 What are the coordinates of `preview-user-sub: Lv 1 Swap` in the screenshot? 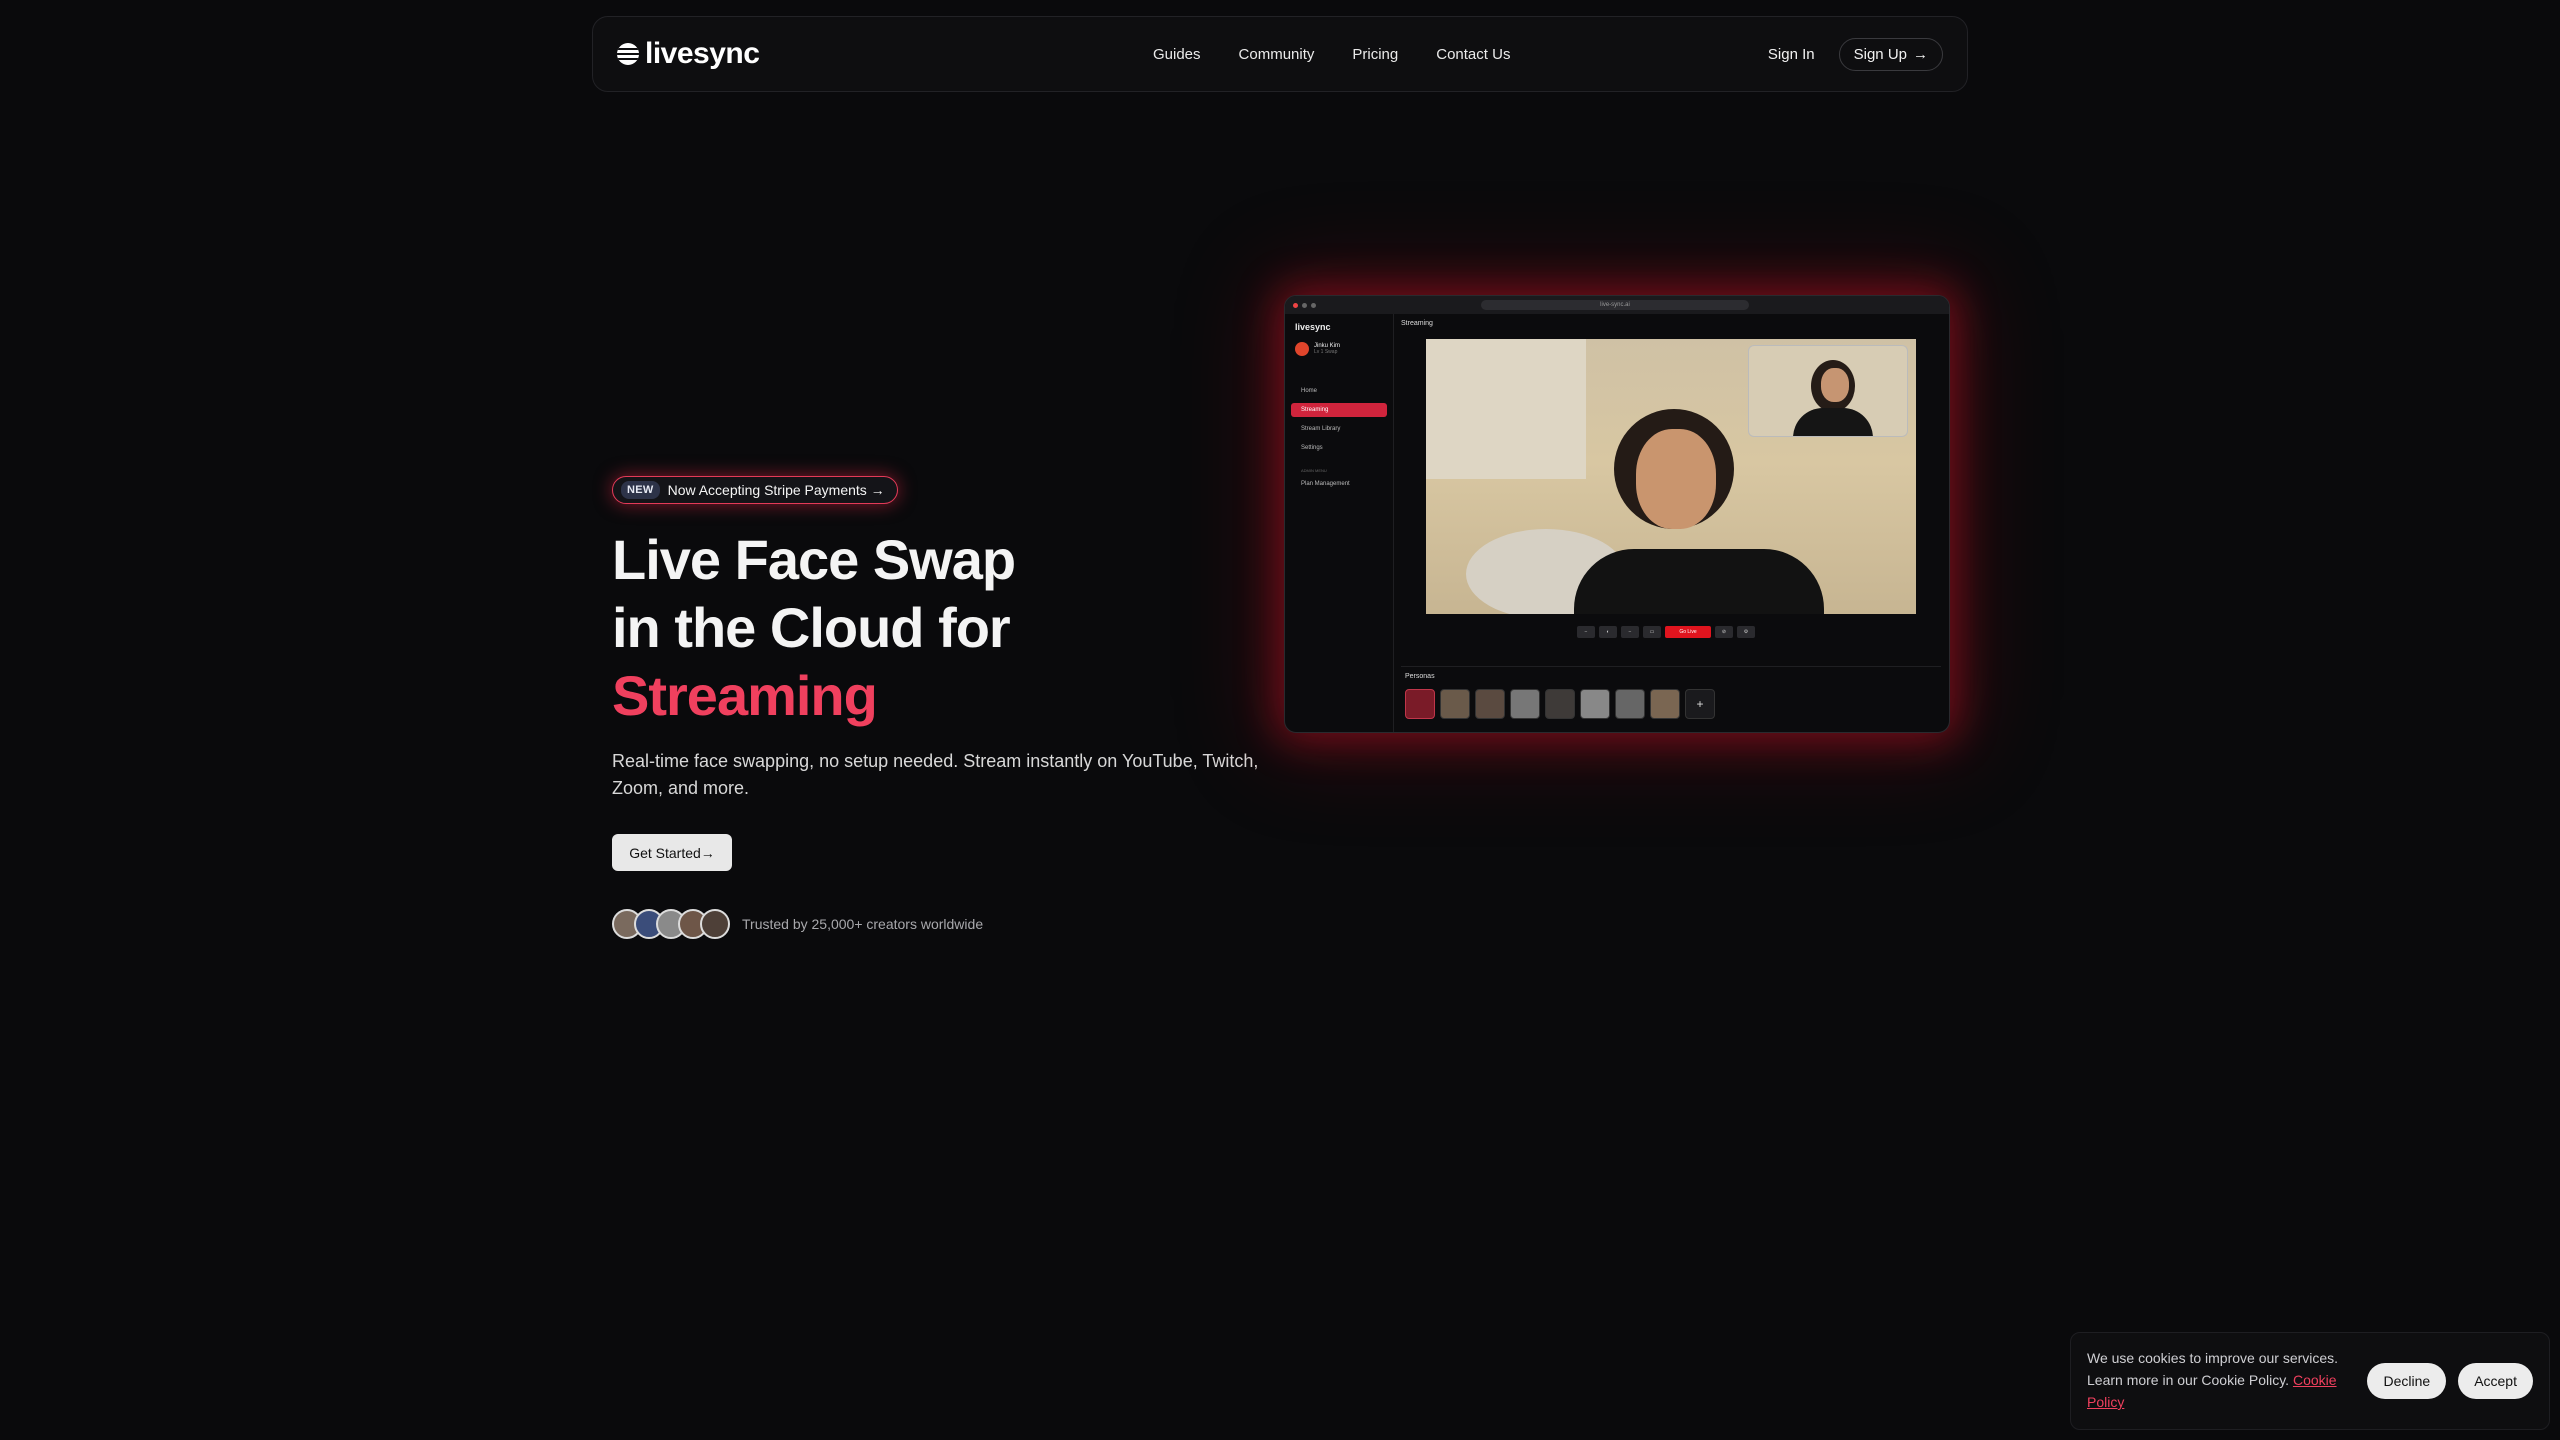 It's located at (1326, 352).